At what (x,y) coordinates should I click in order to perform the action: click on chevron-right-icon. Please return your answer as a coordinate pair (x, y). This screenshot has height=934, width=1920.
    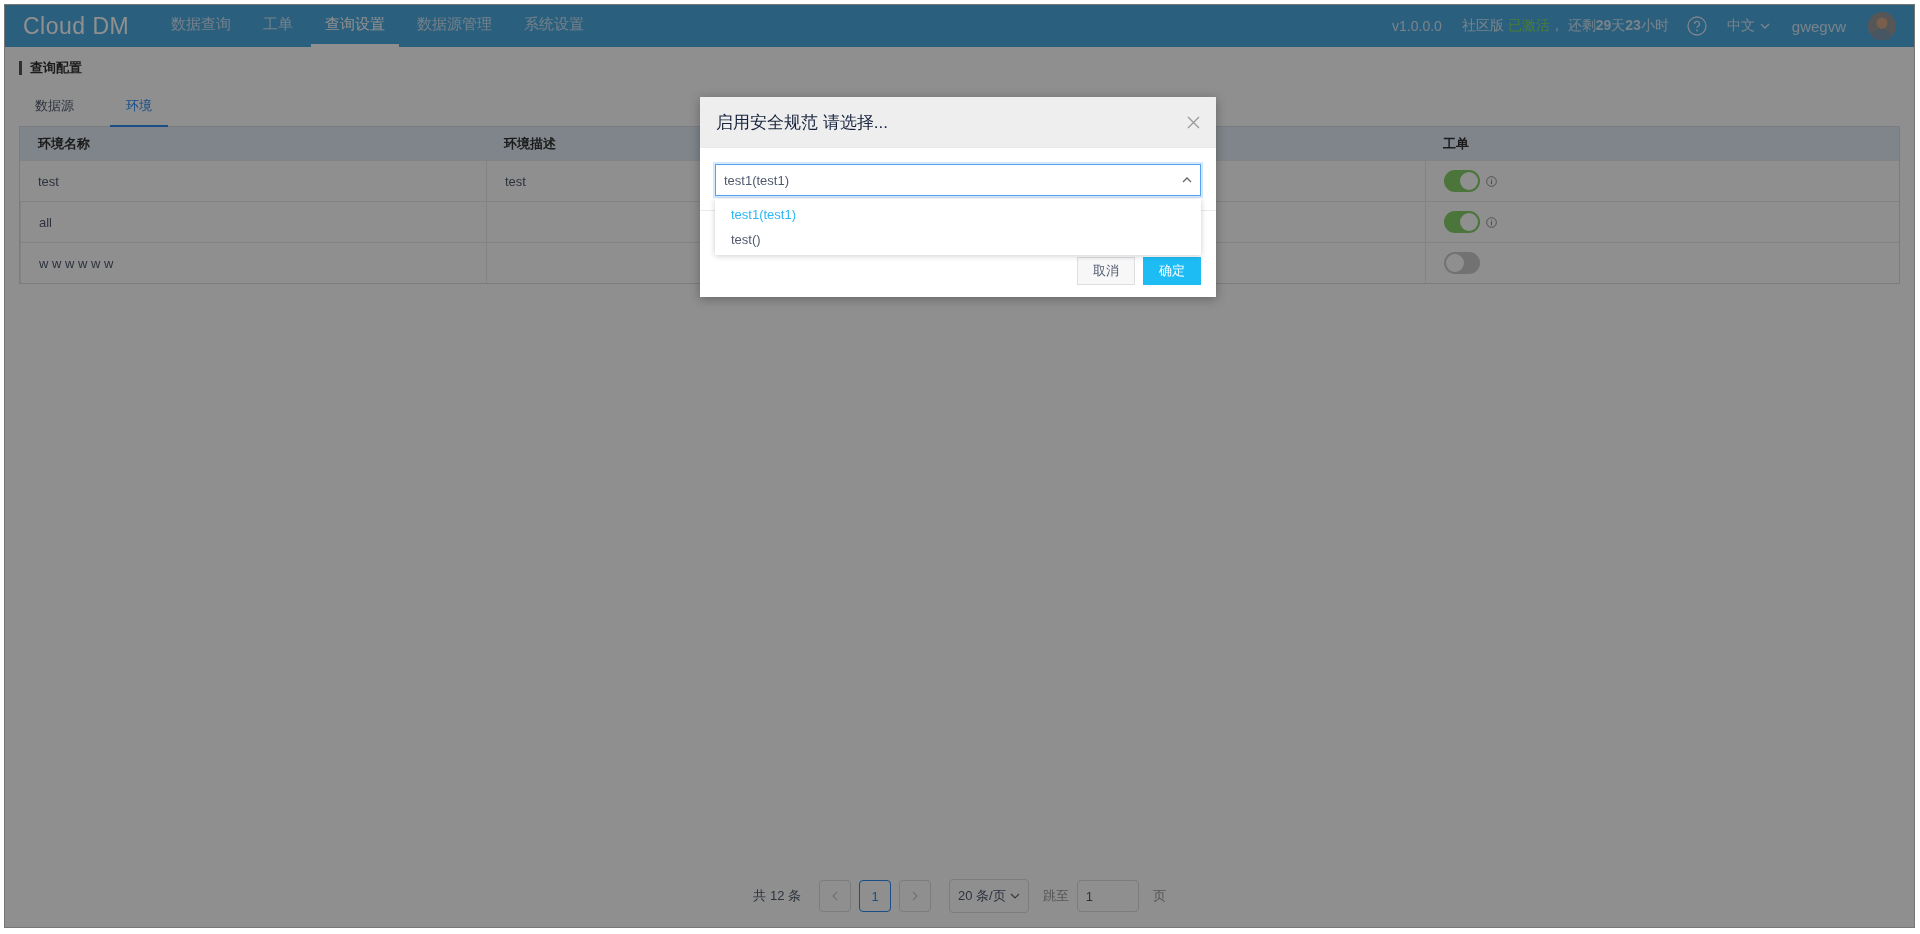
    Looking at the image, I should click on (915, 896).